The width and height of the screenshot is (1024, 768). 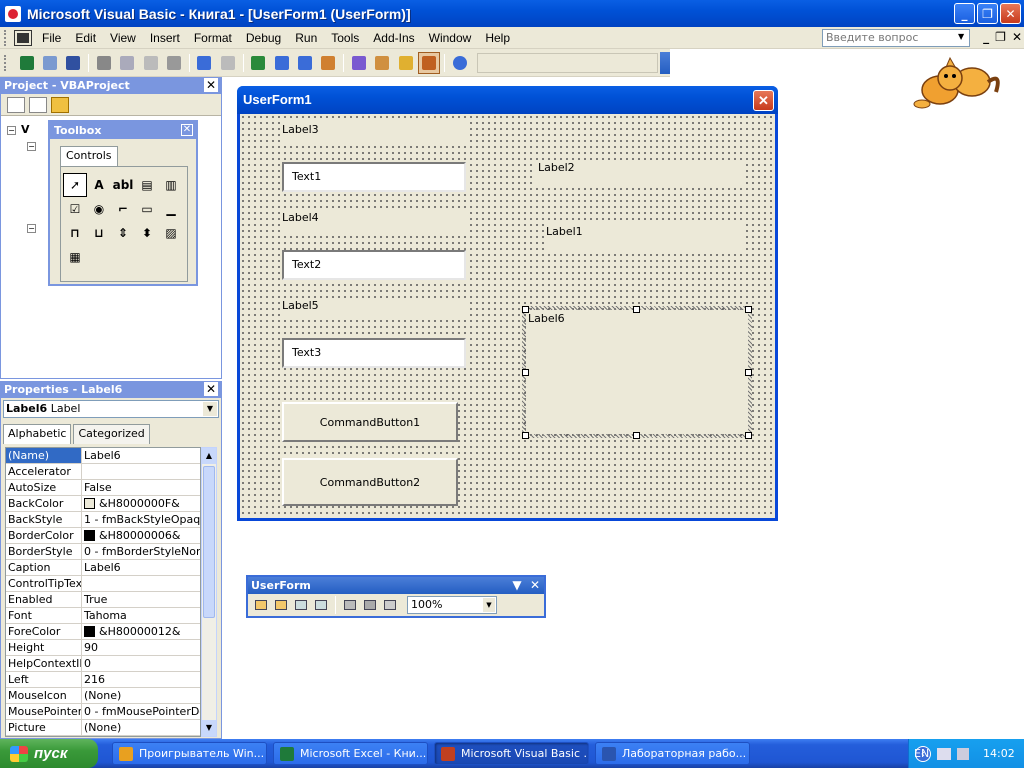 I want to click on volume-icon, so click(x=963, y=753).